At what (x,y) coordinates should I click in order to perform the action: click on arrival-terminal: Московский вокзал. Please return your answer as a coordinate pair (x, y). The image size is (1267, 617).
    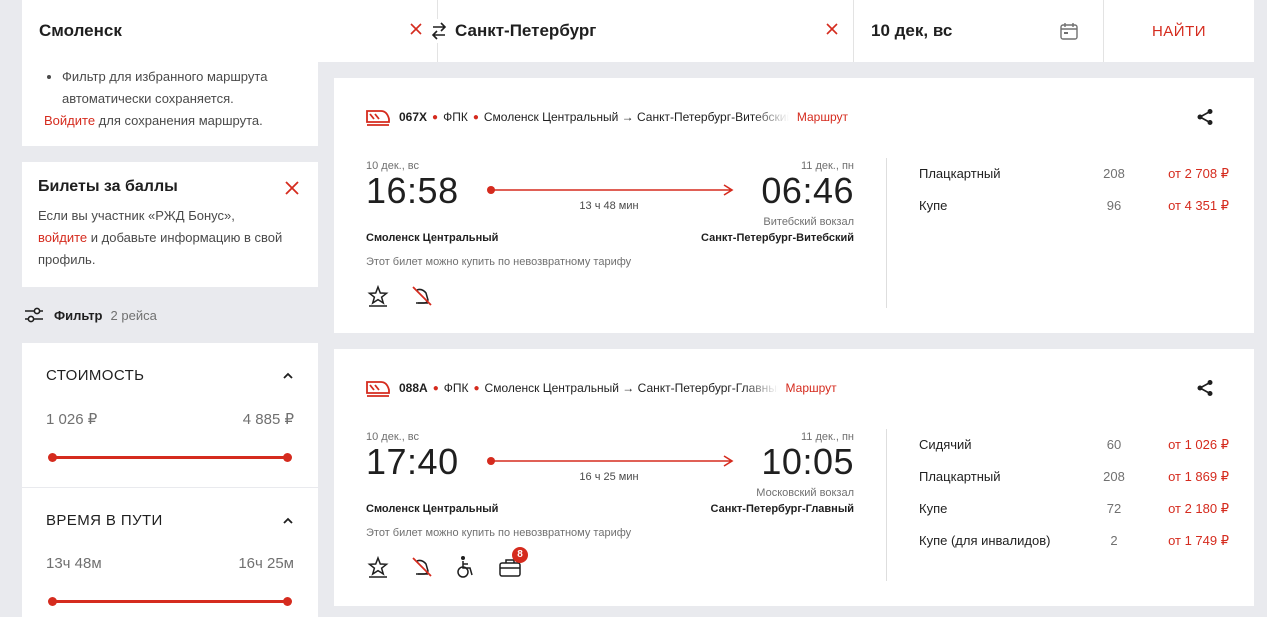
    Looking at the image, I should click on (805, 493).